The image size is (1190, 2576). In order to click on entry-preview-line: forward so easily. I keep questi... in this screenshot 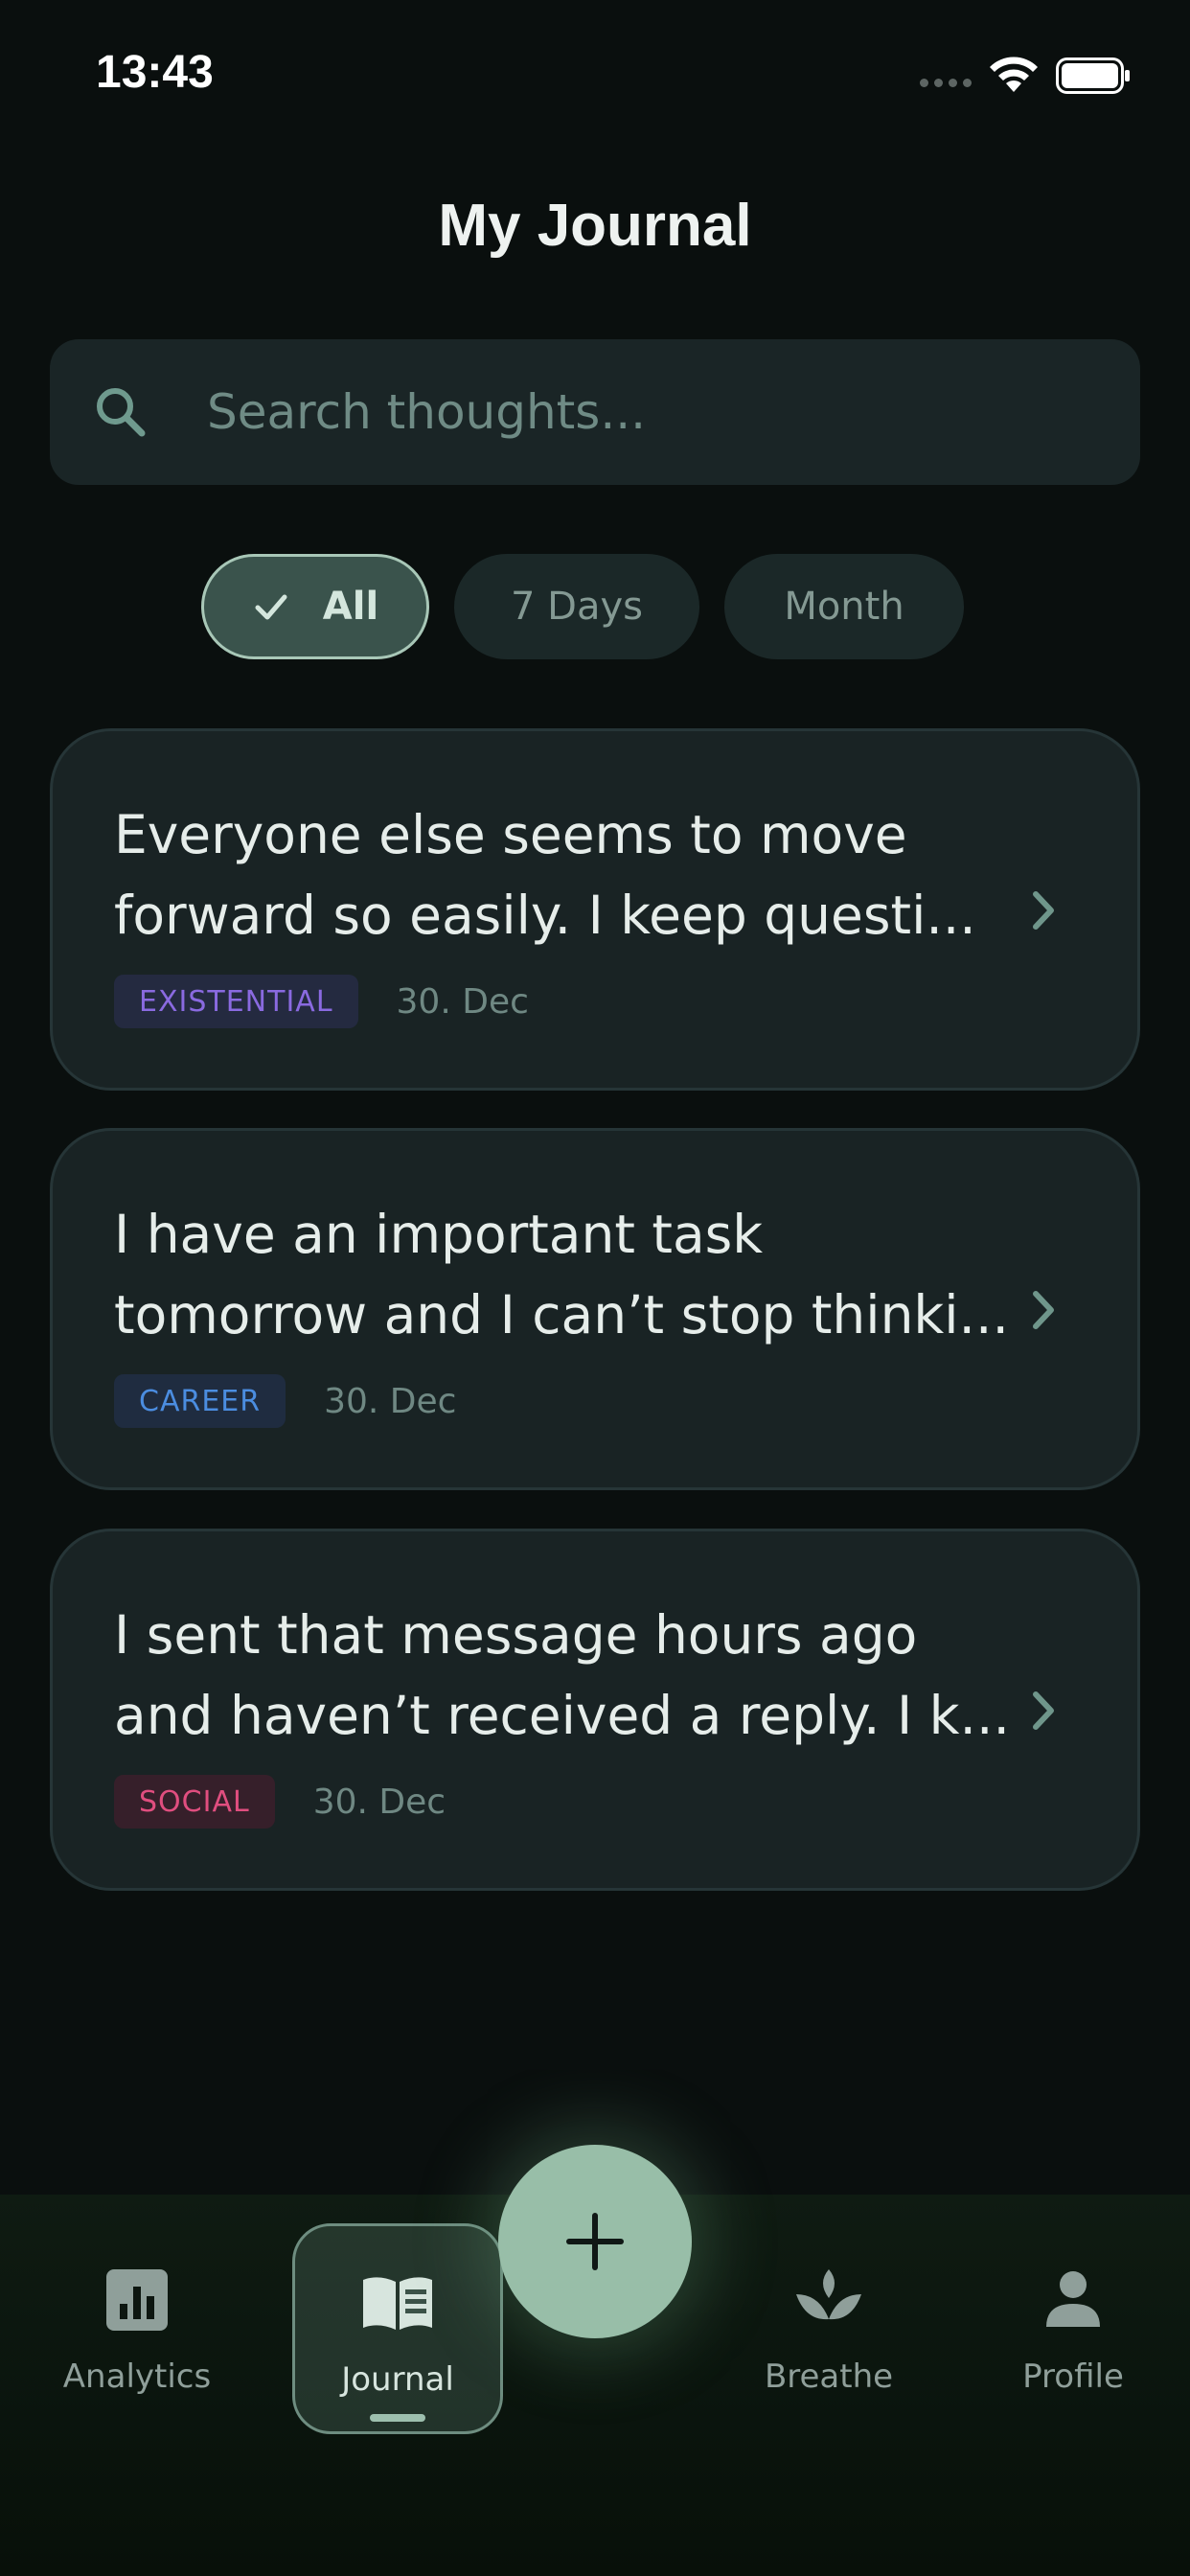, I will do `click(545, 915)`.